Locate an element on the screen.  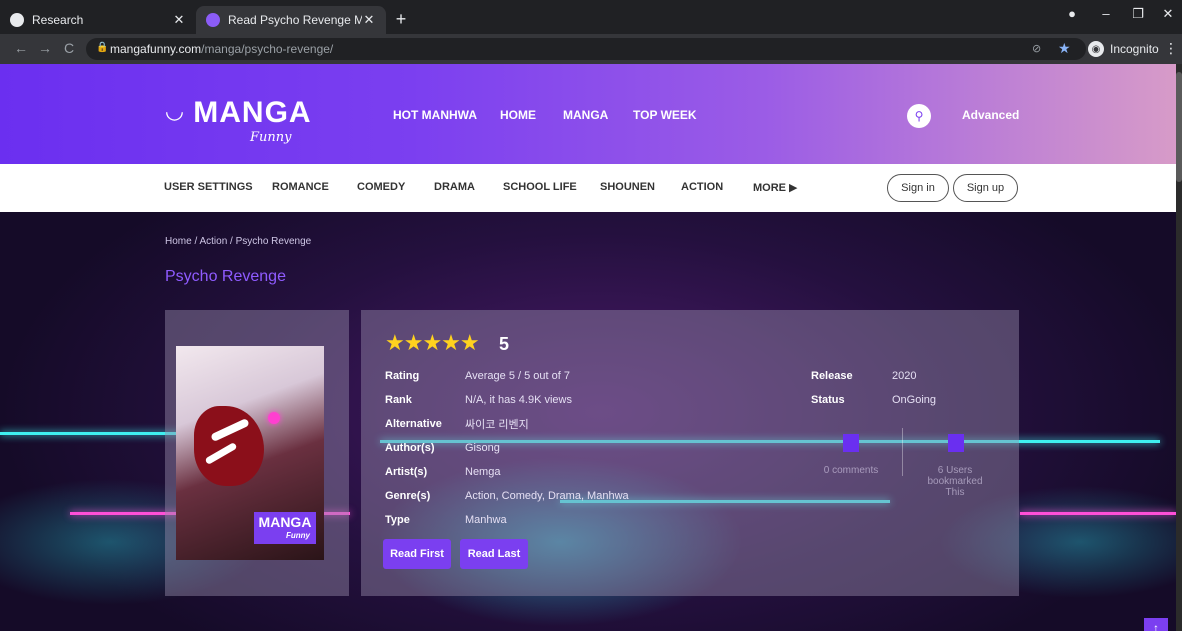
back-icon: ← is located at coordinates (21, 48).